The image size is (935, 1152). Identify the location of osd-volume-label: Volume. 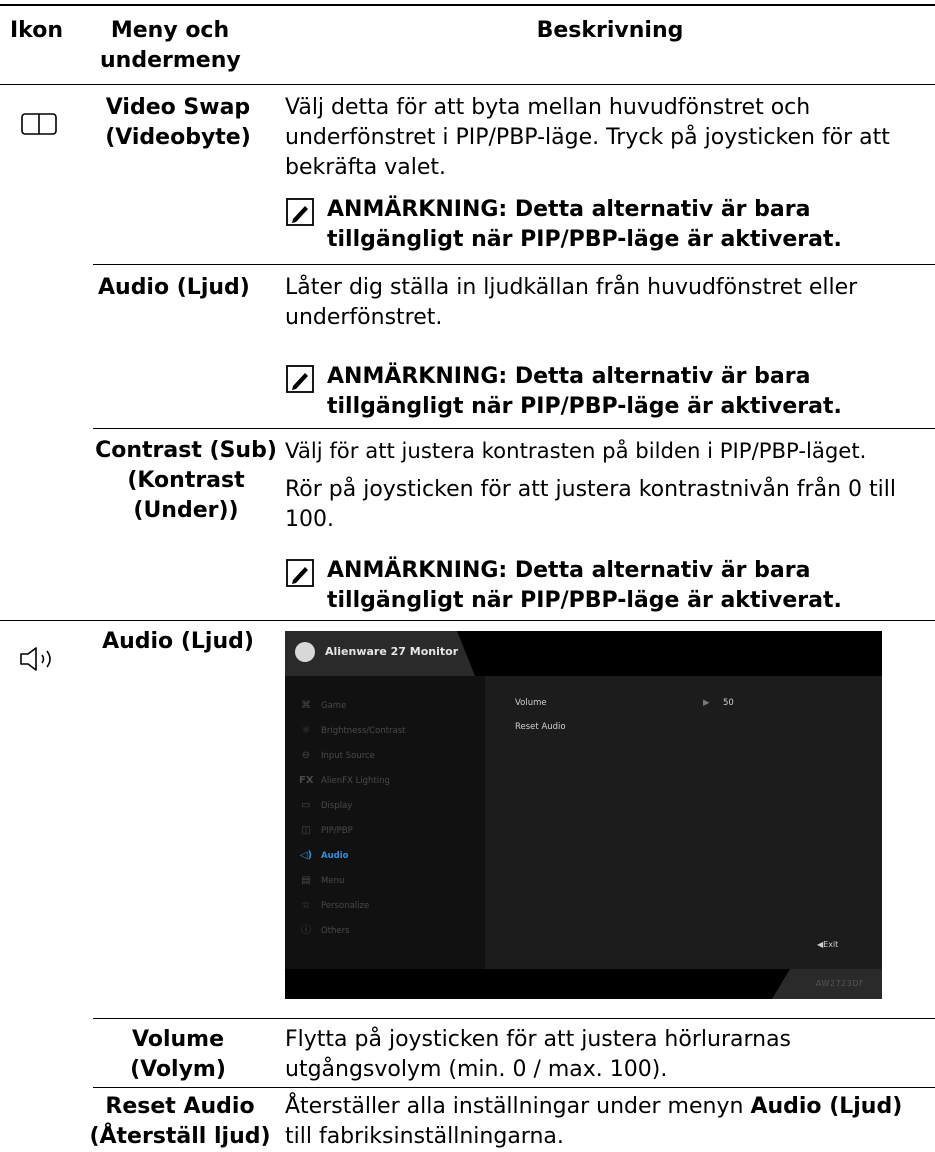
(531, 703).